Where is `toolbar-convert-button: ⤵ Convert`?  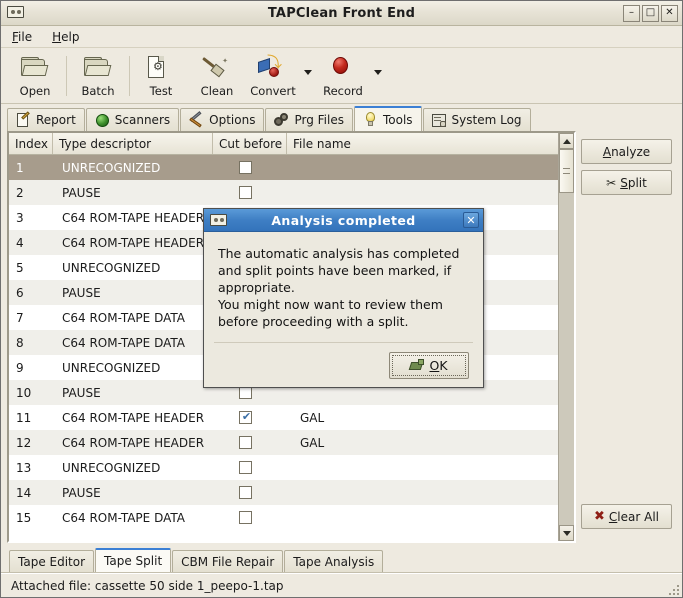
toolbar-convert-button: ⤵ Convert is located at coordinates (273, 77).